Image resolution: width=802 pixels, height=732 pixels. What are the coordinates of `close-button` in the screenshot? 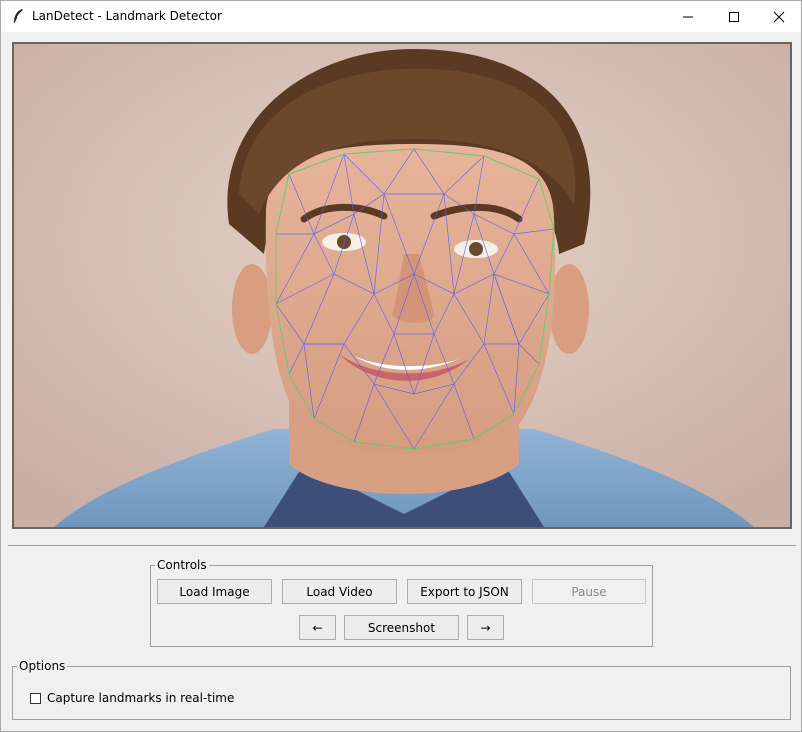 It's located at (779, 16).